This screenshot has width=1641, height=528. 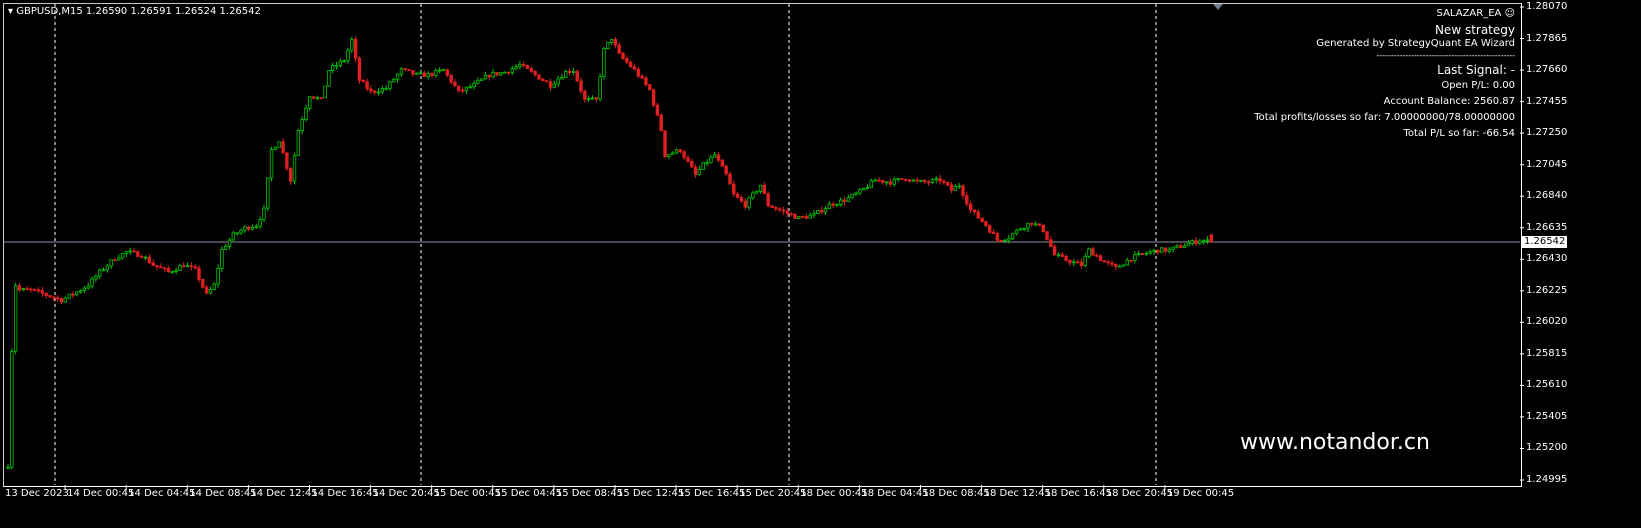 I want to click on watermark: www.notandor.cn, so click(x=1335, y=442).